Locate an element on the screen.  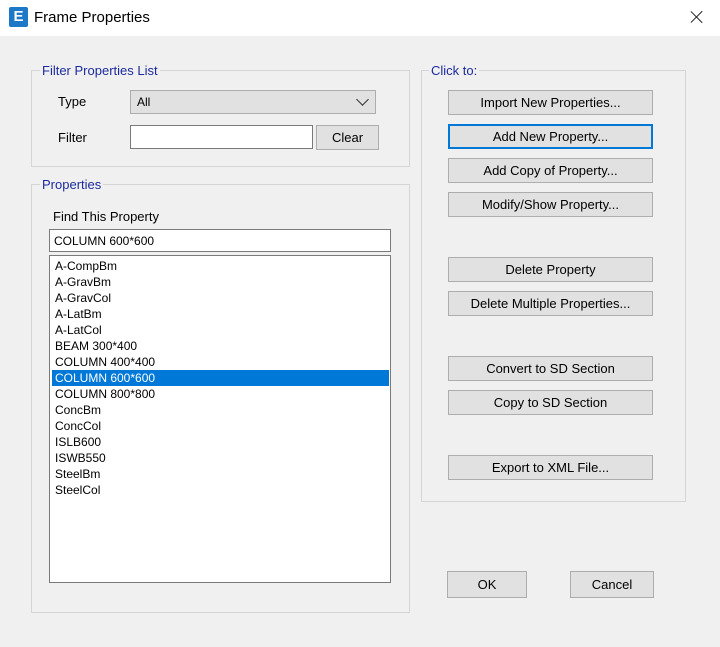
filter-input is located at coordinates (221, 137).